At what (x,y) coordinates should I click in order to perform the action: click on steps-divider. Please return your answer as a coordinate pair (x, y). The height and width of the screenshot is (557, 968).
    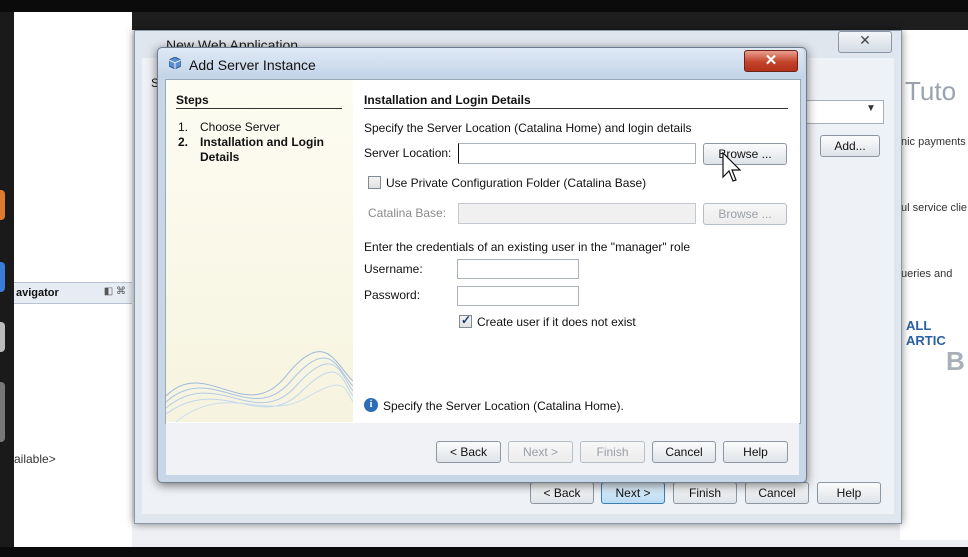
    Looking at the image, I should click on (259, 108).